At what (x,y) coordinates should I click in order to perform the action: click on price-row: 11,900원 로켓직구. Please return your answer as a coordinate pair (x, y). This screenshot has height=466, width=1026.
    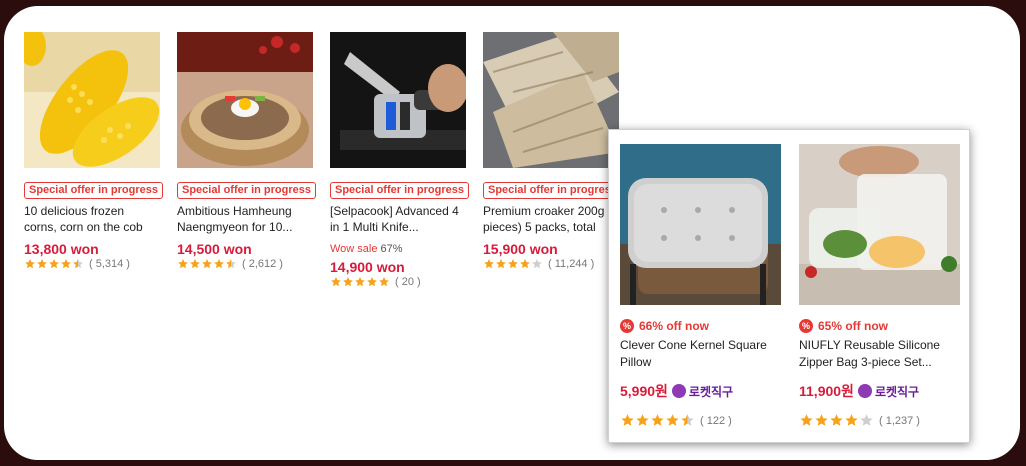
    Looking at the image, I should click on (879, 391).